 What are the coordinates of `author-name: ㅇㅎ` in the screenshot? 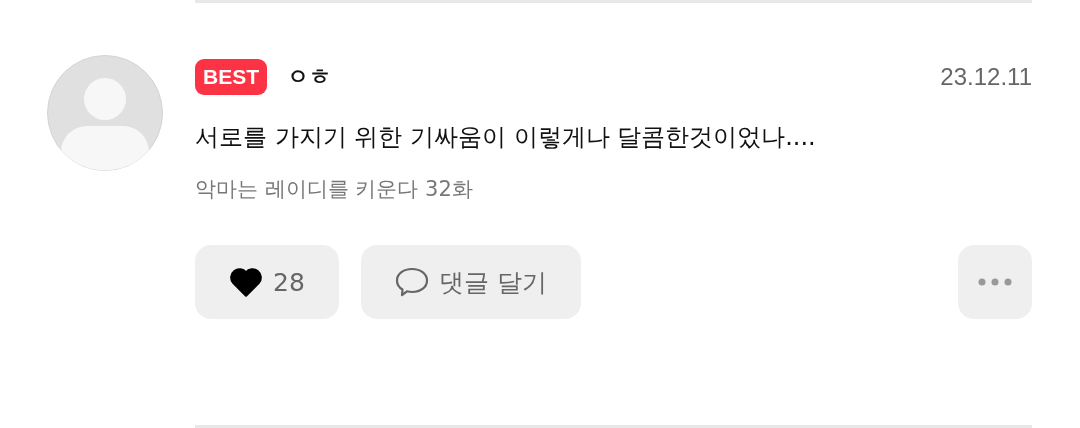 It's located at (309, 77).